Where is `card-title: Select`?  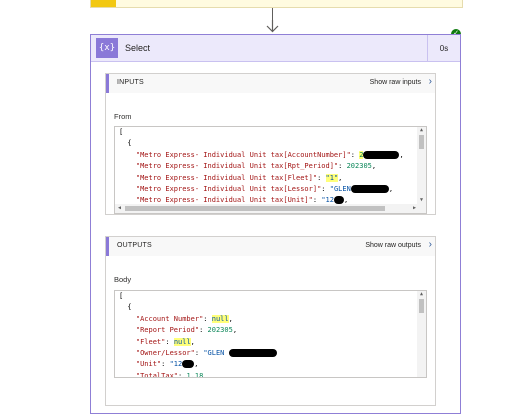
card-title: Select is located at coordinates (138, 48).